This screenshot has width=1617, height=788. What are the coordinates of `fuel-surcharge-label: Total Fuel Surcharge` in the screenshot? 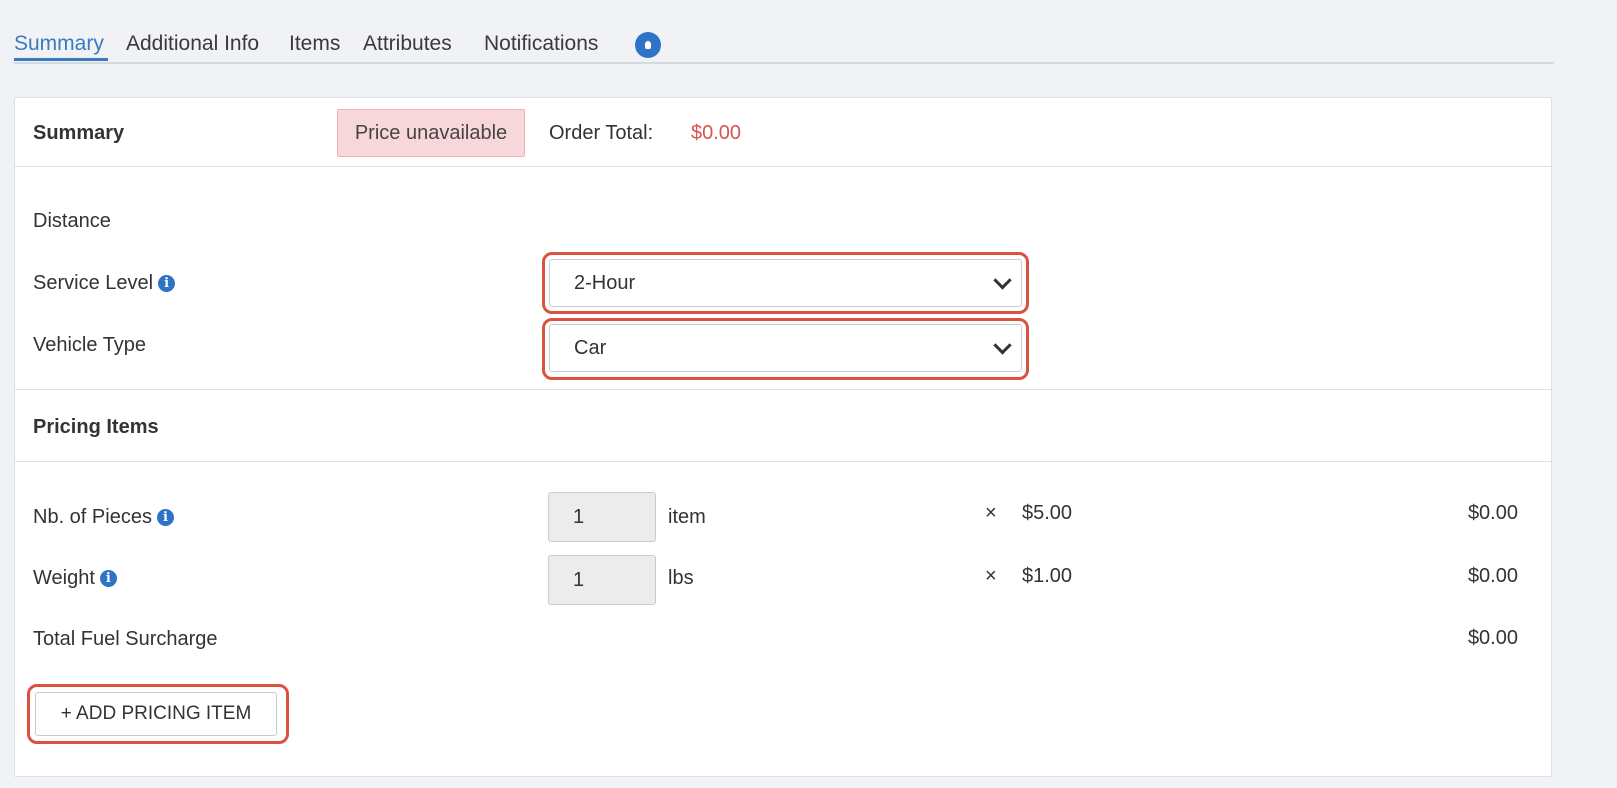 It's located at (125, 639).